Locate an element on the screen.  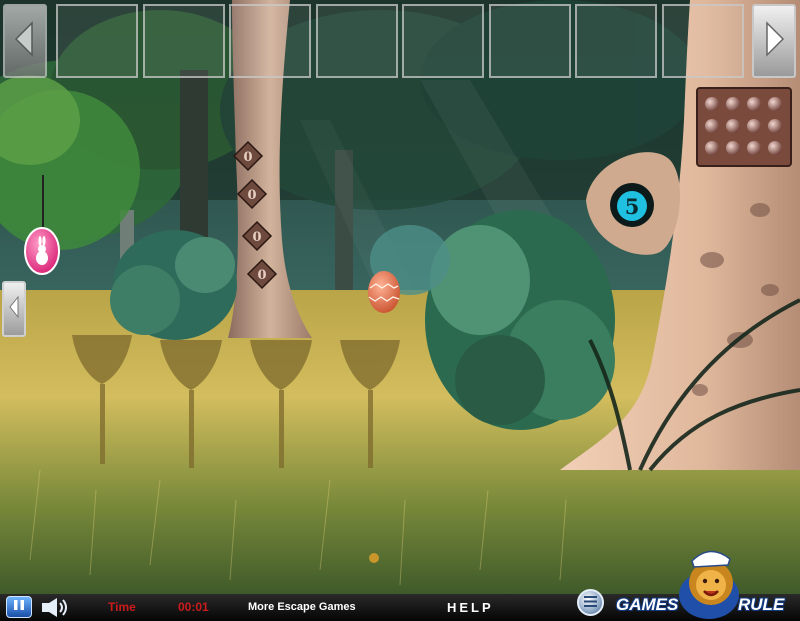
speaker-icon is located at coordinates (56, 609).